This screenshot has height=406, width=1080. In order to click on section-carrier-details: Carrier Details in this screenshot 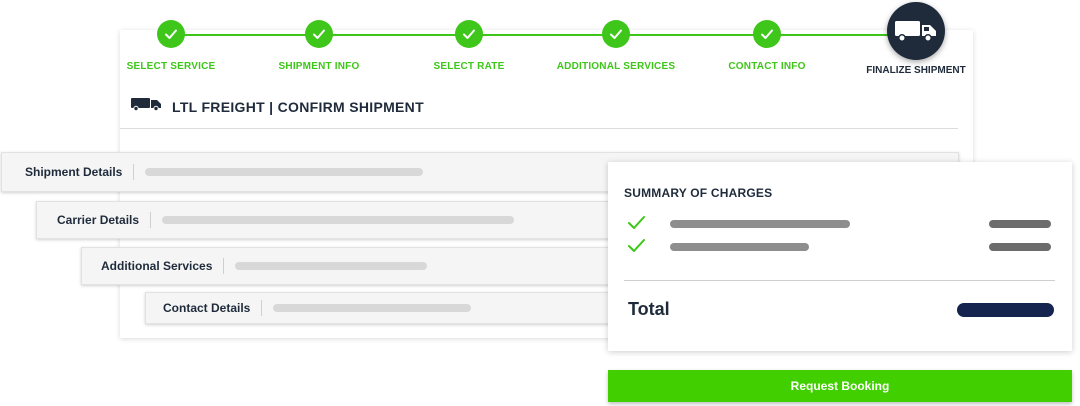, I will do `click(339, 220)`.